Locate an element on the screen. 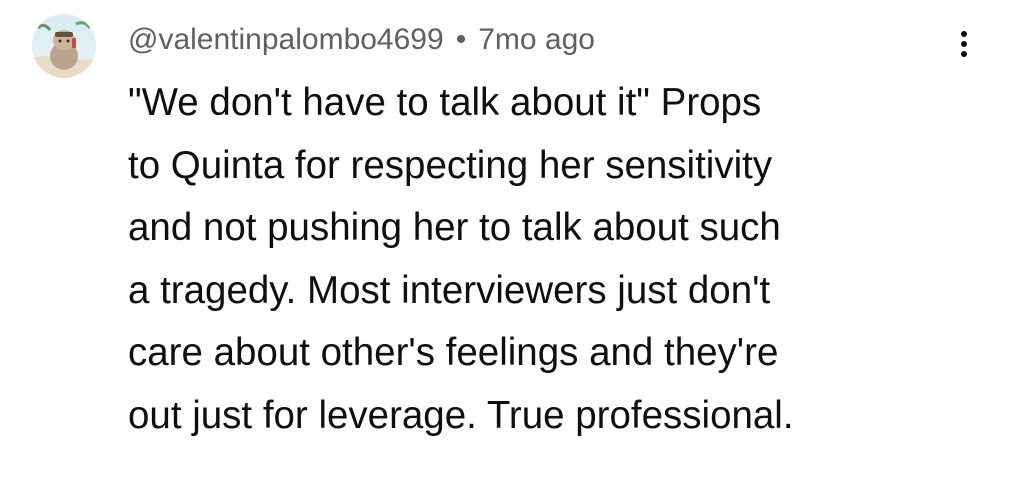 The height and width of the screenshot is (496, 1024). avatar is located at coordinates (64, 46).